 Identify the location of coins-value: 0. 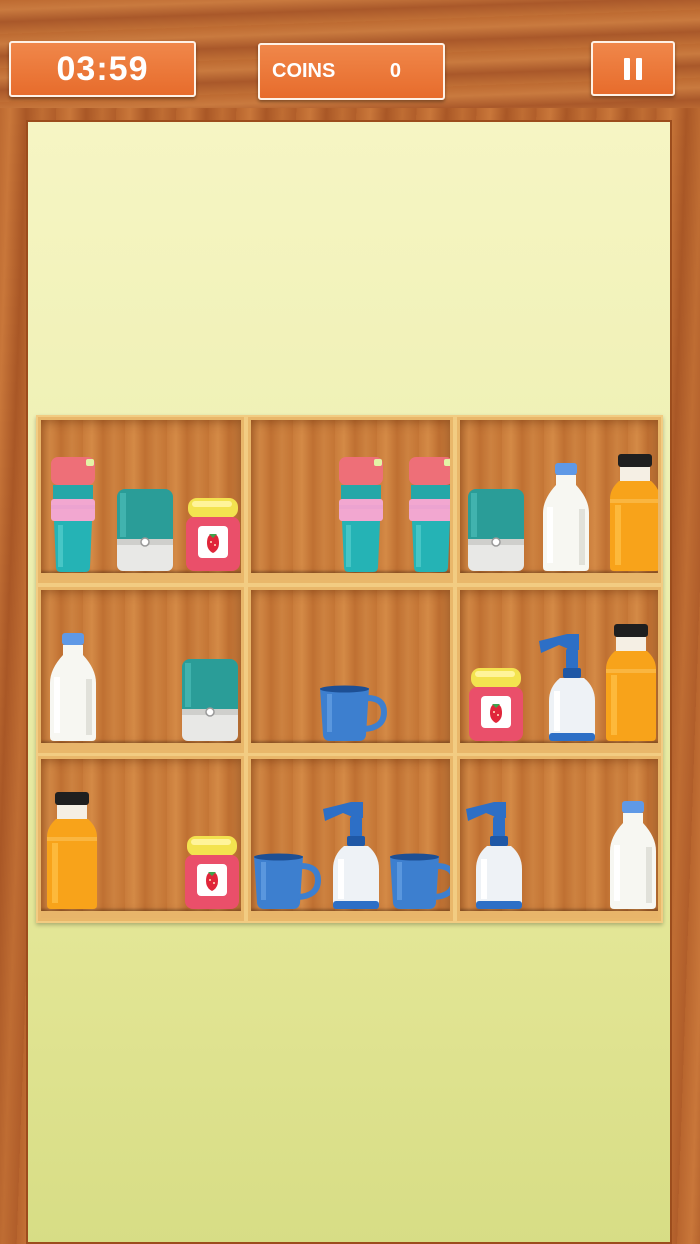
(395, 71).